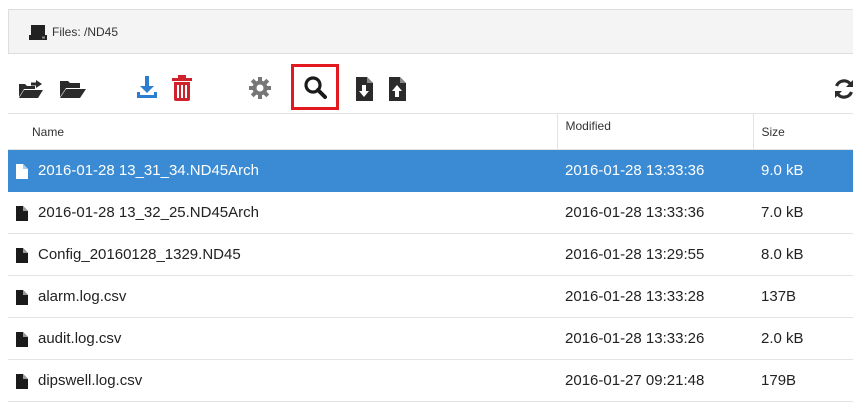 The height and width of the screenshot is (405, 853). Describe the element at coordinates (803, 296) in the screenshot. I see `file-size: 137B` at that location.